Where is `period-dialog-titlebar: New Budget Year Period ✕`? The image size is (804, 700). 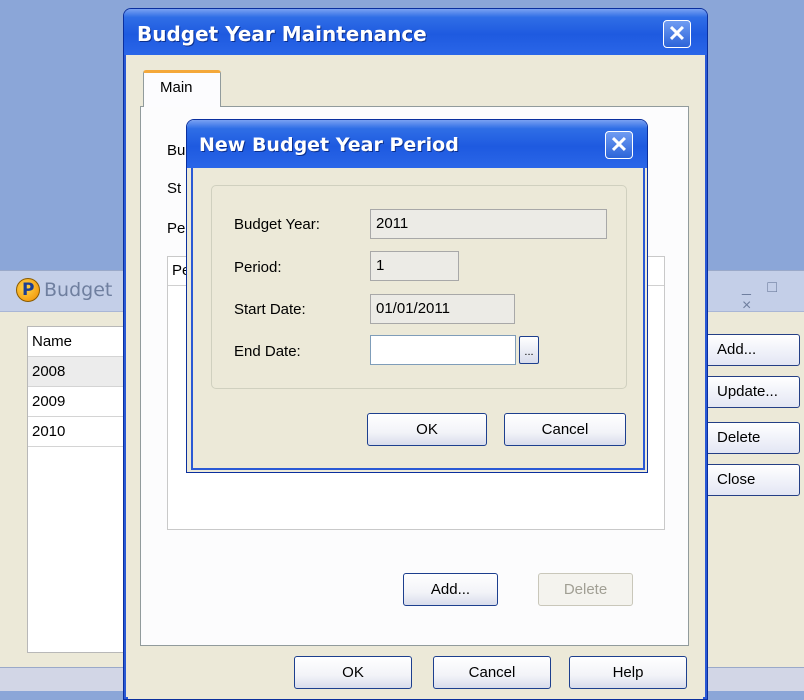
period-dialog-titlebar: New Budget Year Period ✕ is located at coordinates (417, 144).